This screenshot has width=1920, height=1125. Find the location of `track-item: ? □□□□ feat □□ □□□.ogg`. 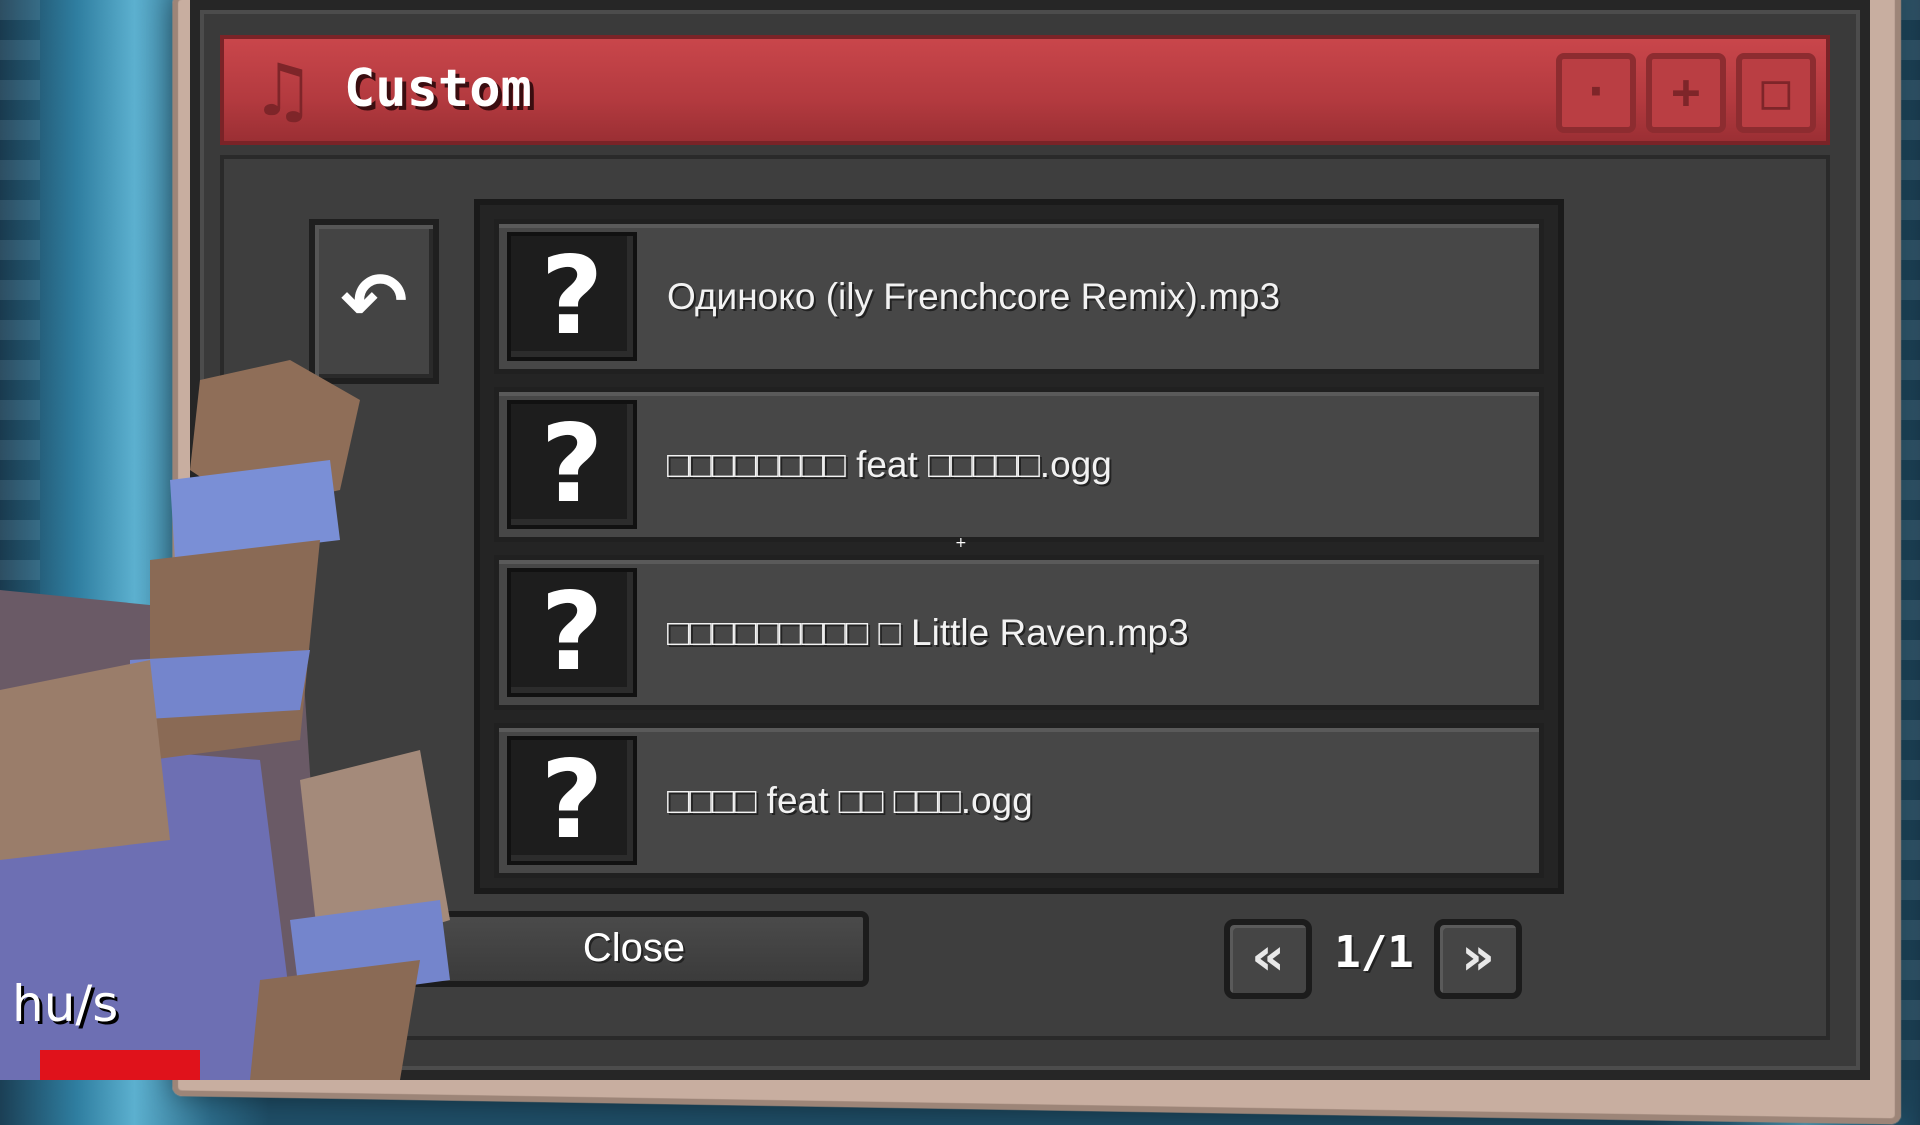

track-item: ? □□□□ feat □□ □□□.ogg is located at coordinates (1019, 800).